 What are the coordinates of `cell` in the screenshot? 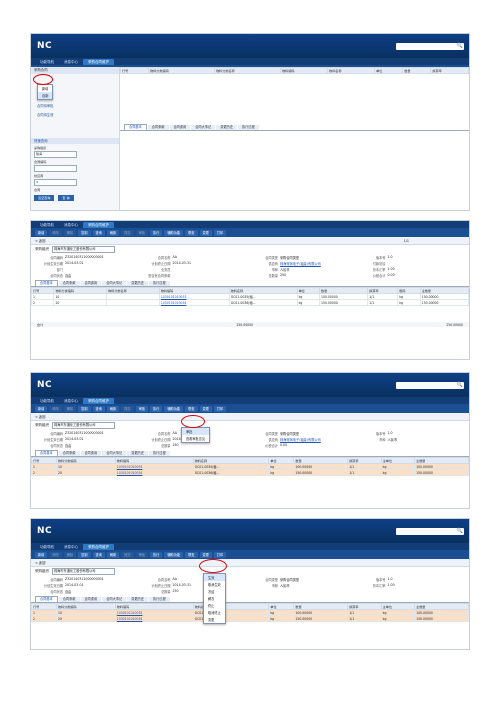 It's located at (133, 302).